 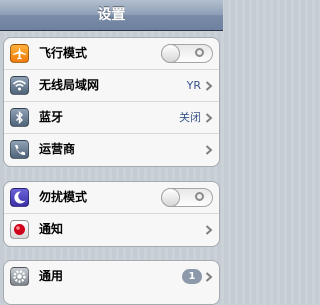 What do you see at coordinates (111, 277) in the screenshot?
I see `settings-row-general: 通用 1` at bounding box center [111, 277].